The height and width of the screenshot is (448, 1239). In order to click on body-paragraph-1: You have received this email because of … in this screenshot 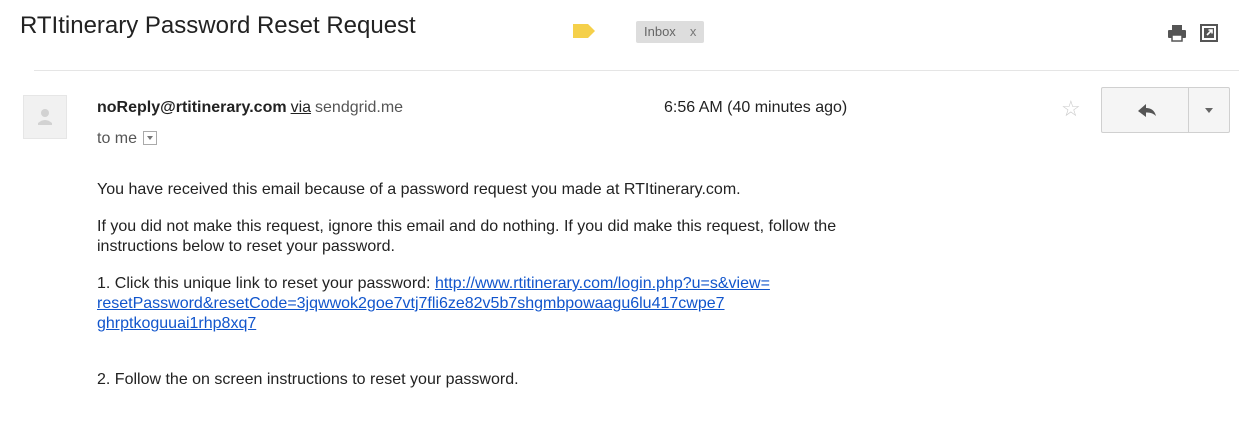, I will do `click(419, 189)`.